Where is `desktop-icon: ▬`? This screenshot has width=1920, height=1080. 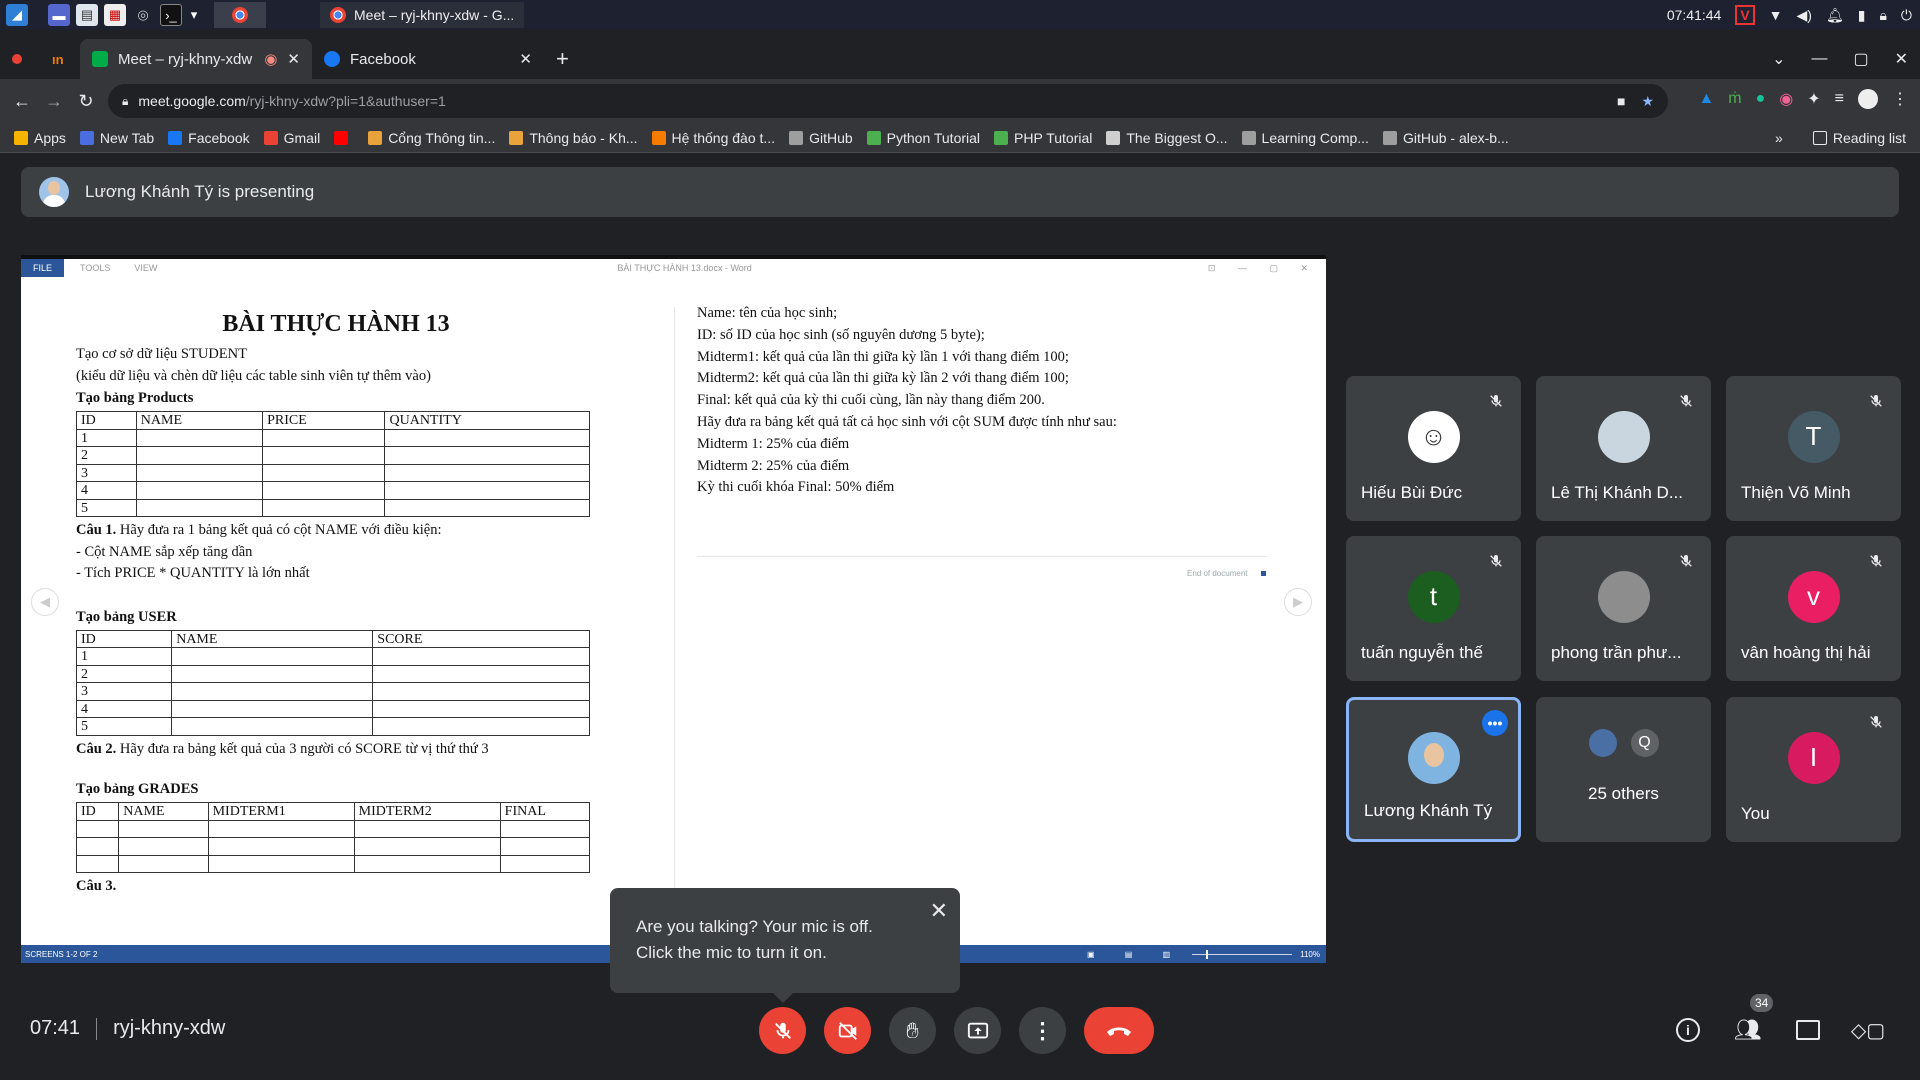
desktop-icon: ▬ is located at coordinates (59, 15).